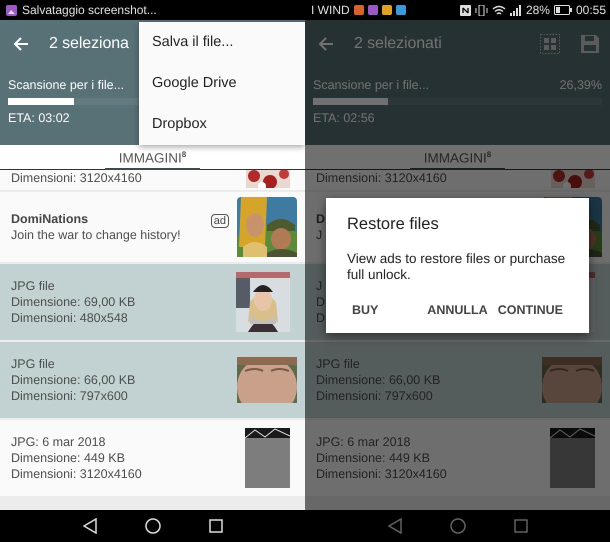 This screenshot has height=542, width=610. Describe the element at coordinates (398, 44) in the screenshot. I see `toolbar-title: 2 selezionati` at that location.